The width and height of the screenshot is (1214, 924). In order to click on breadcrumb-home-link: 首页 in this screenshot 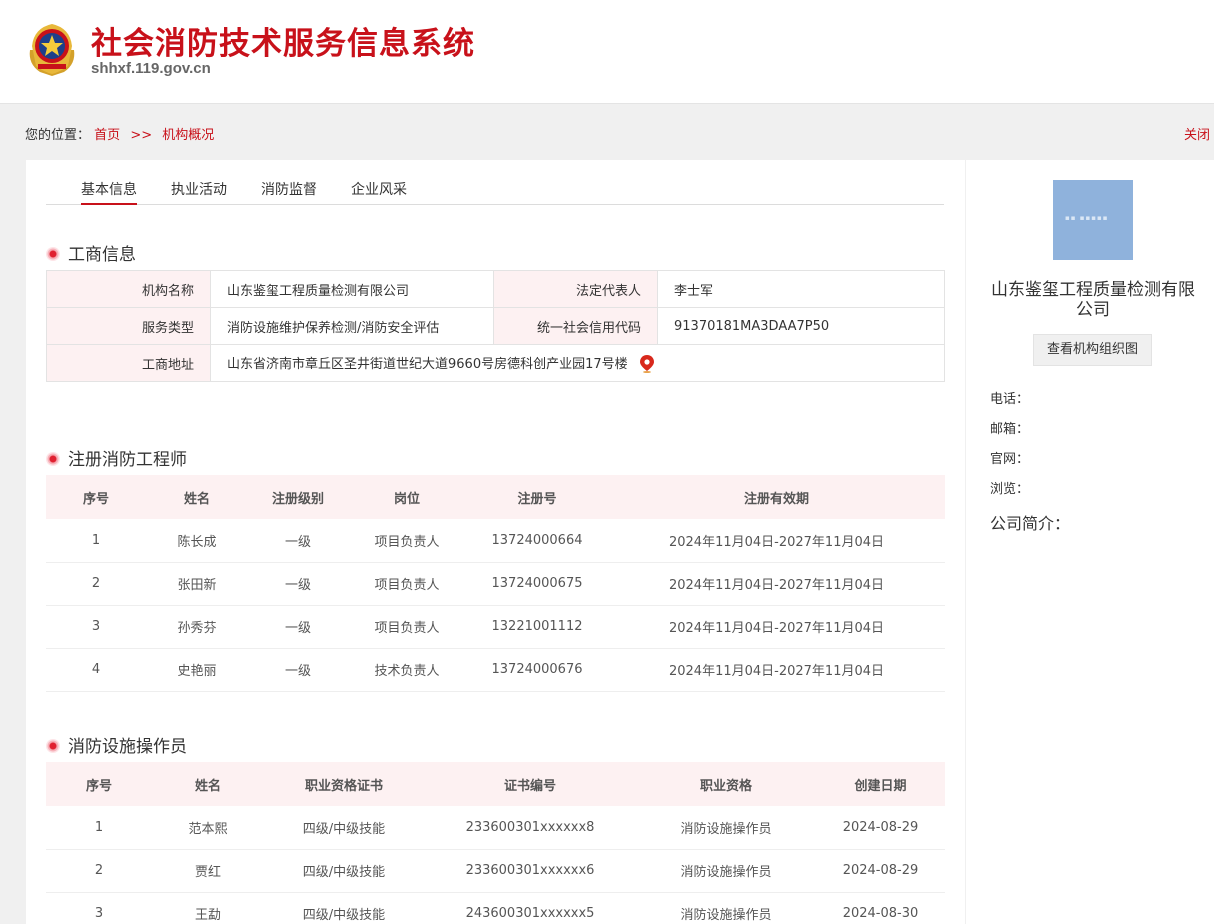, I will do `click(107, 135)`.